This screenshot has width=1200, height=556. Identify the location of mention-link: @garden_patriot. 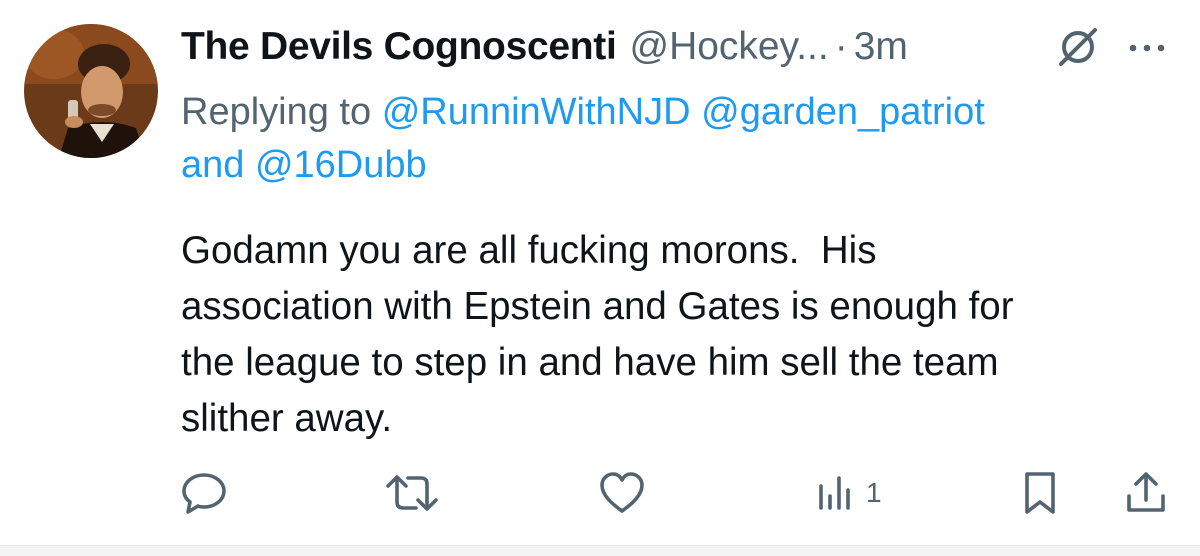
(843, 112).